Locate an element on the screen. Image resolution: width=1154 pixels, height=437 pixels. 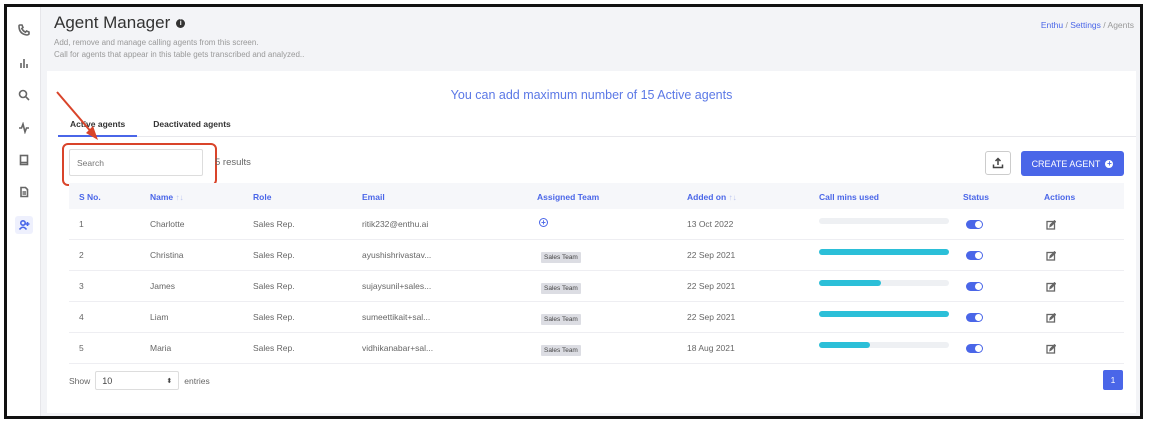
agent-name: Liam is located at coordinates (159, 317).